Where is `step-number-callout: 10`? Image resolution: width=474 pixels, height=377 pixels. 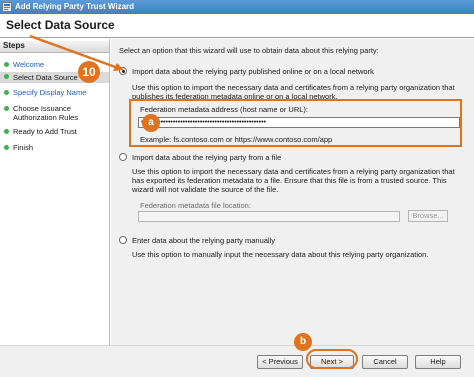 step-number-callout: 10 is located at coordinates (89, 72).